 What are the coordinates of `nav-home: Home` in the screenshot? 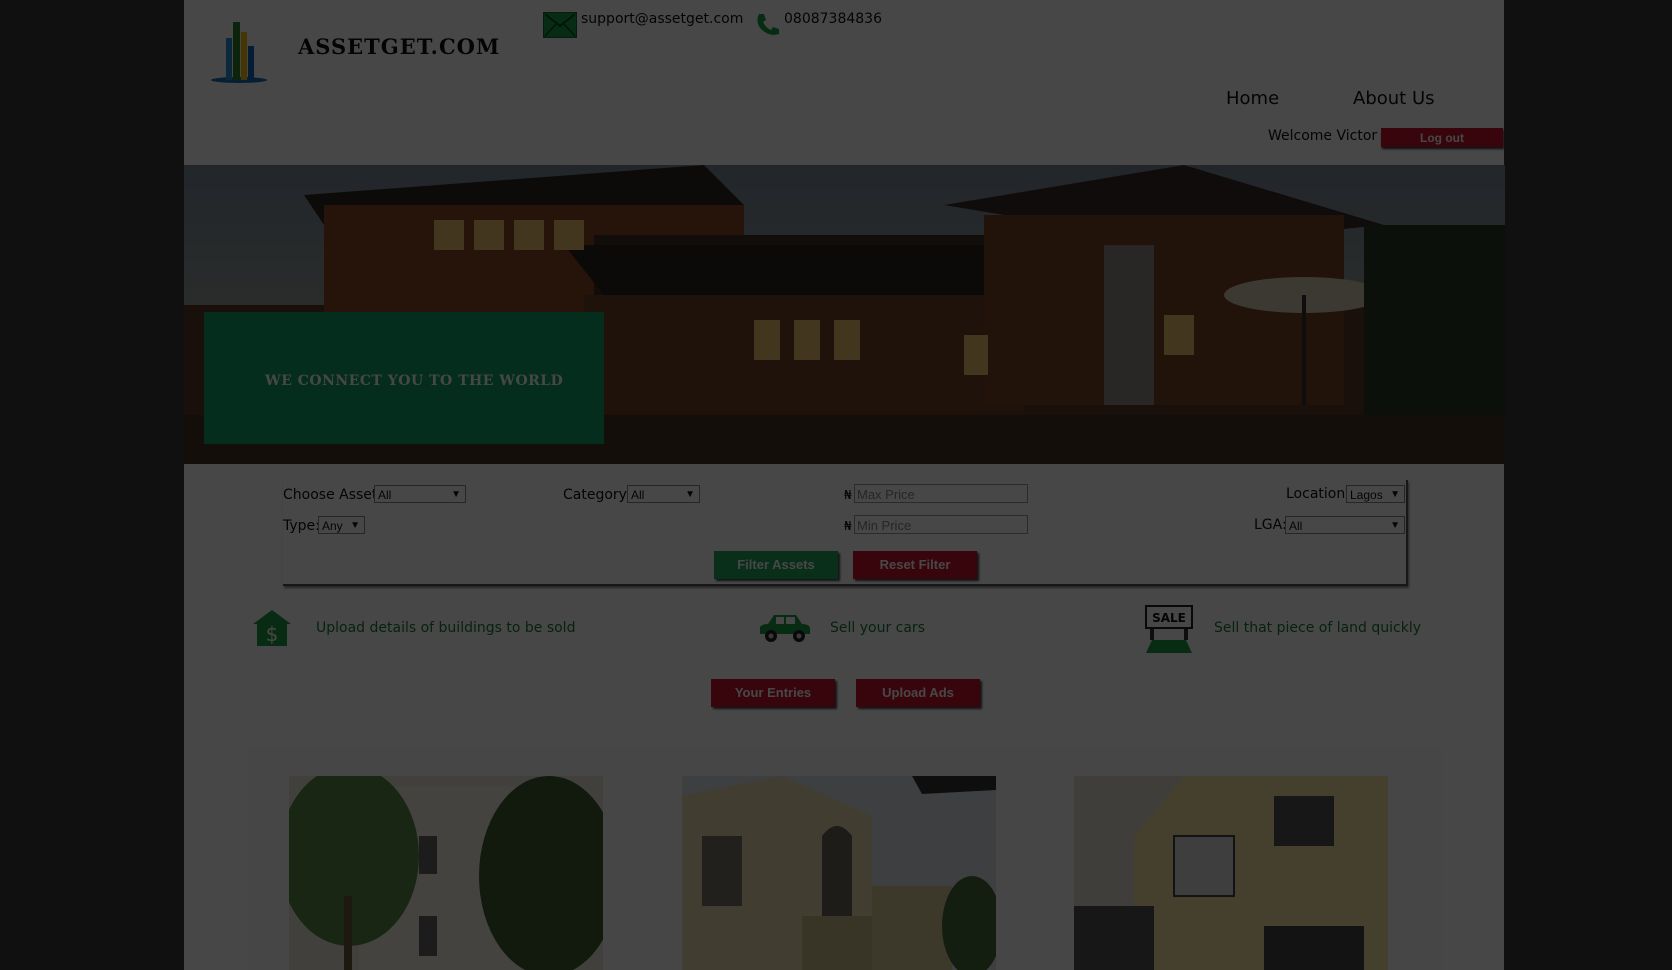 It's located at (1252, 98).